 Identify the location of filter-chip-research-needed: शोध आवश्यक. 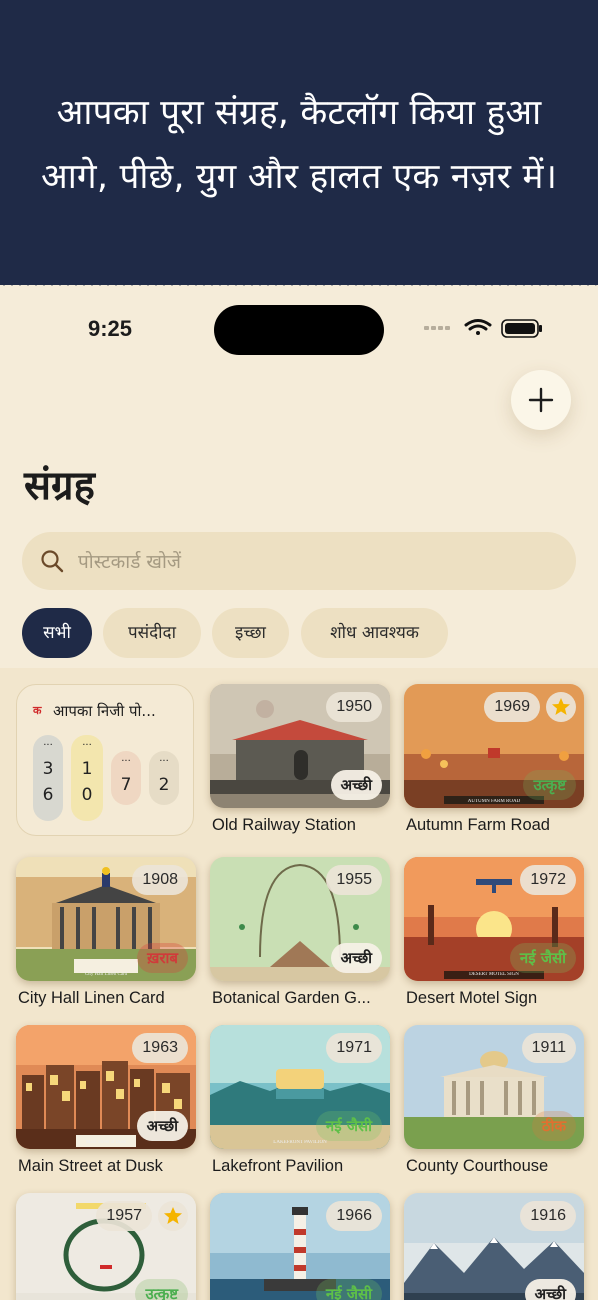
(374, 633).